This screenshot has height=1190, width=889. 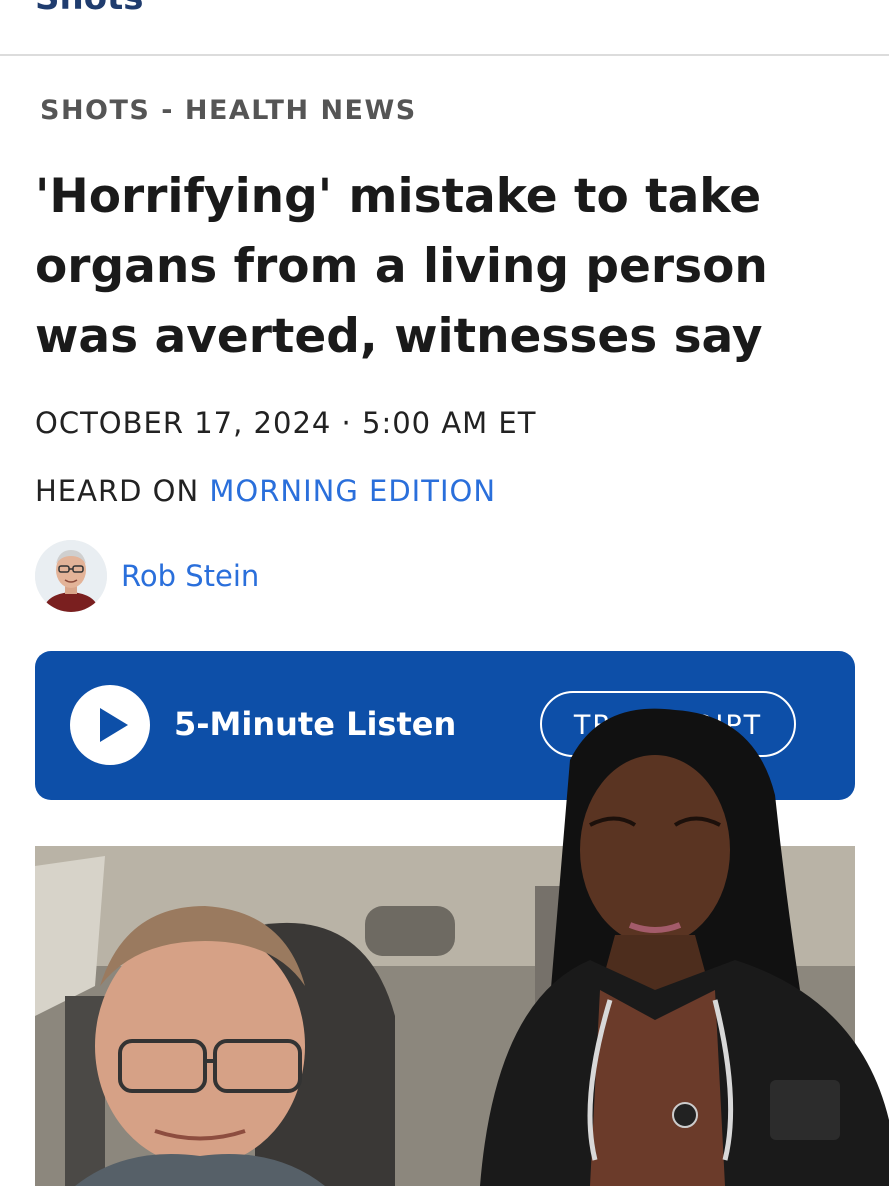 I want to click on author-avatar, so click(x=71, y=576).